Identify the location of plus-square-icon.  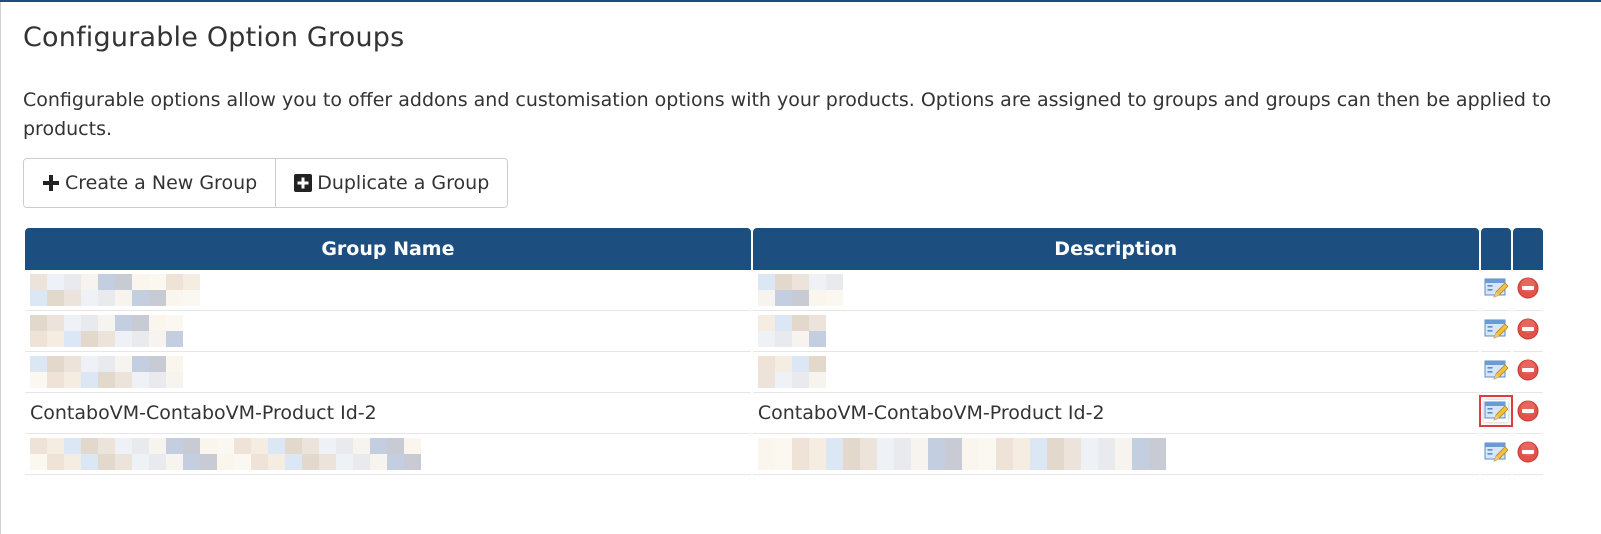
(303, 183).